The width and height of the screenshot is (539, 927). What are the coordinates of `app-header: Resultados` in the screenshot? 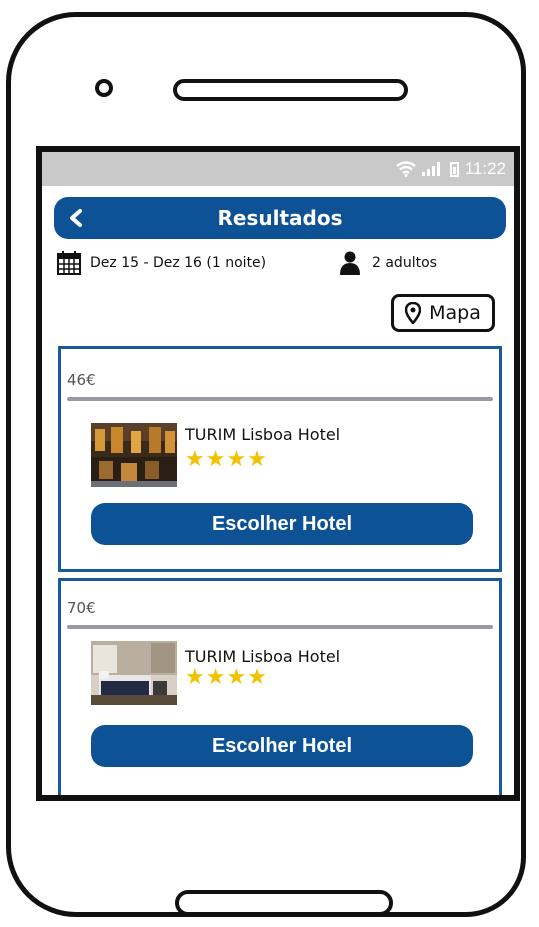 It's located at (280, 218).